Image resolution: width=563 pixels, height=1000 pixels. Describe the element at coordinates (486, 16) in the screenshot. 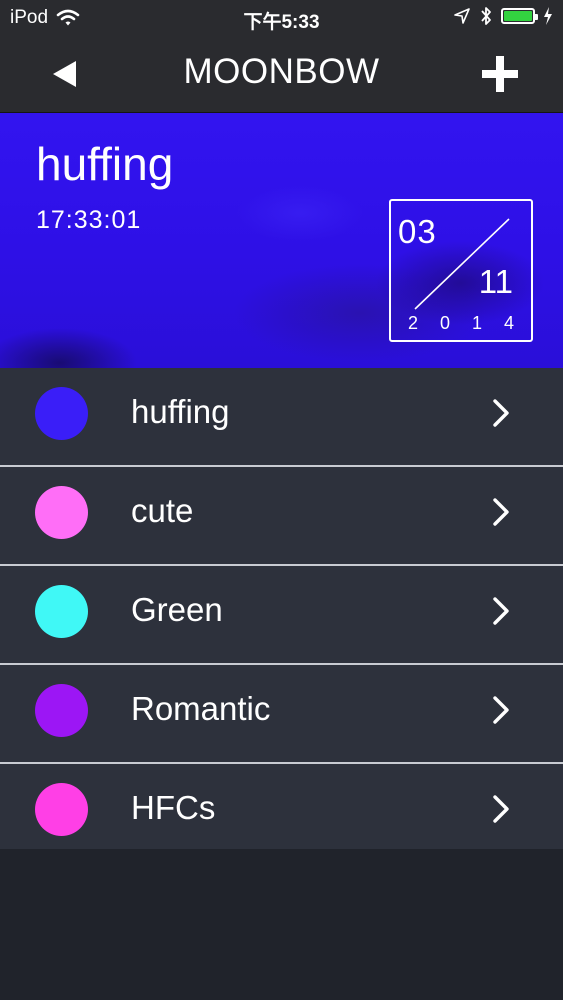

I see `bluetooth-icon` at that location.